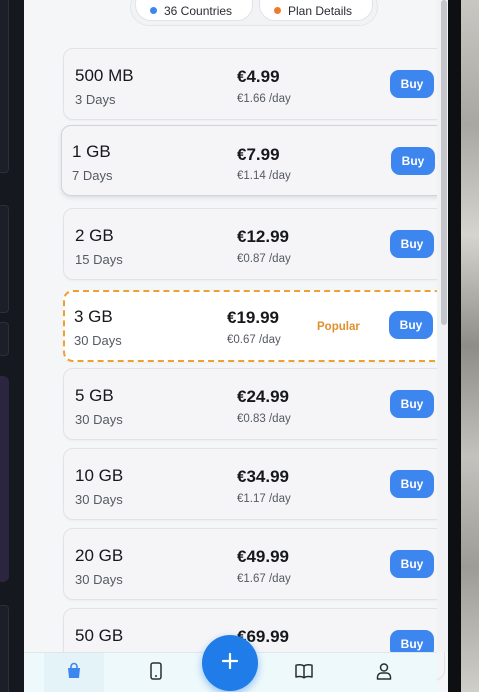 This screenshot has width=479, height=692. Describe the element at coordinates (94, 235) in the screenshot. I see `plan-size: 2 GB` at that location.